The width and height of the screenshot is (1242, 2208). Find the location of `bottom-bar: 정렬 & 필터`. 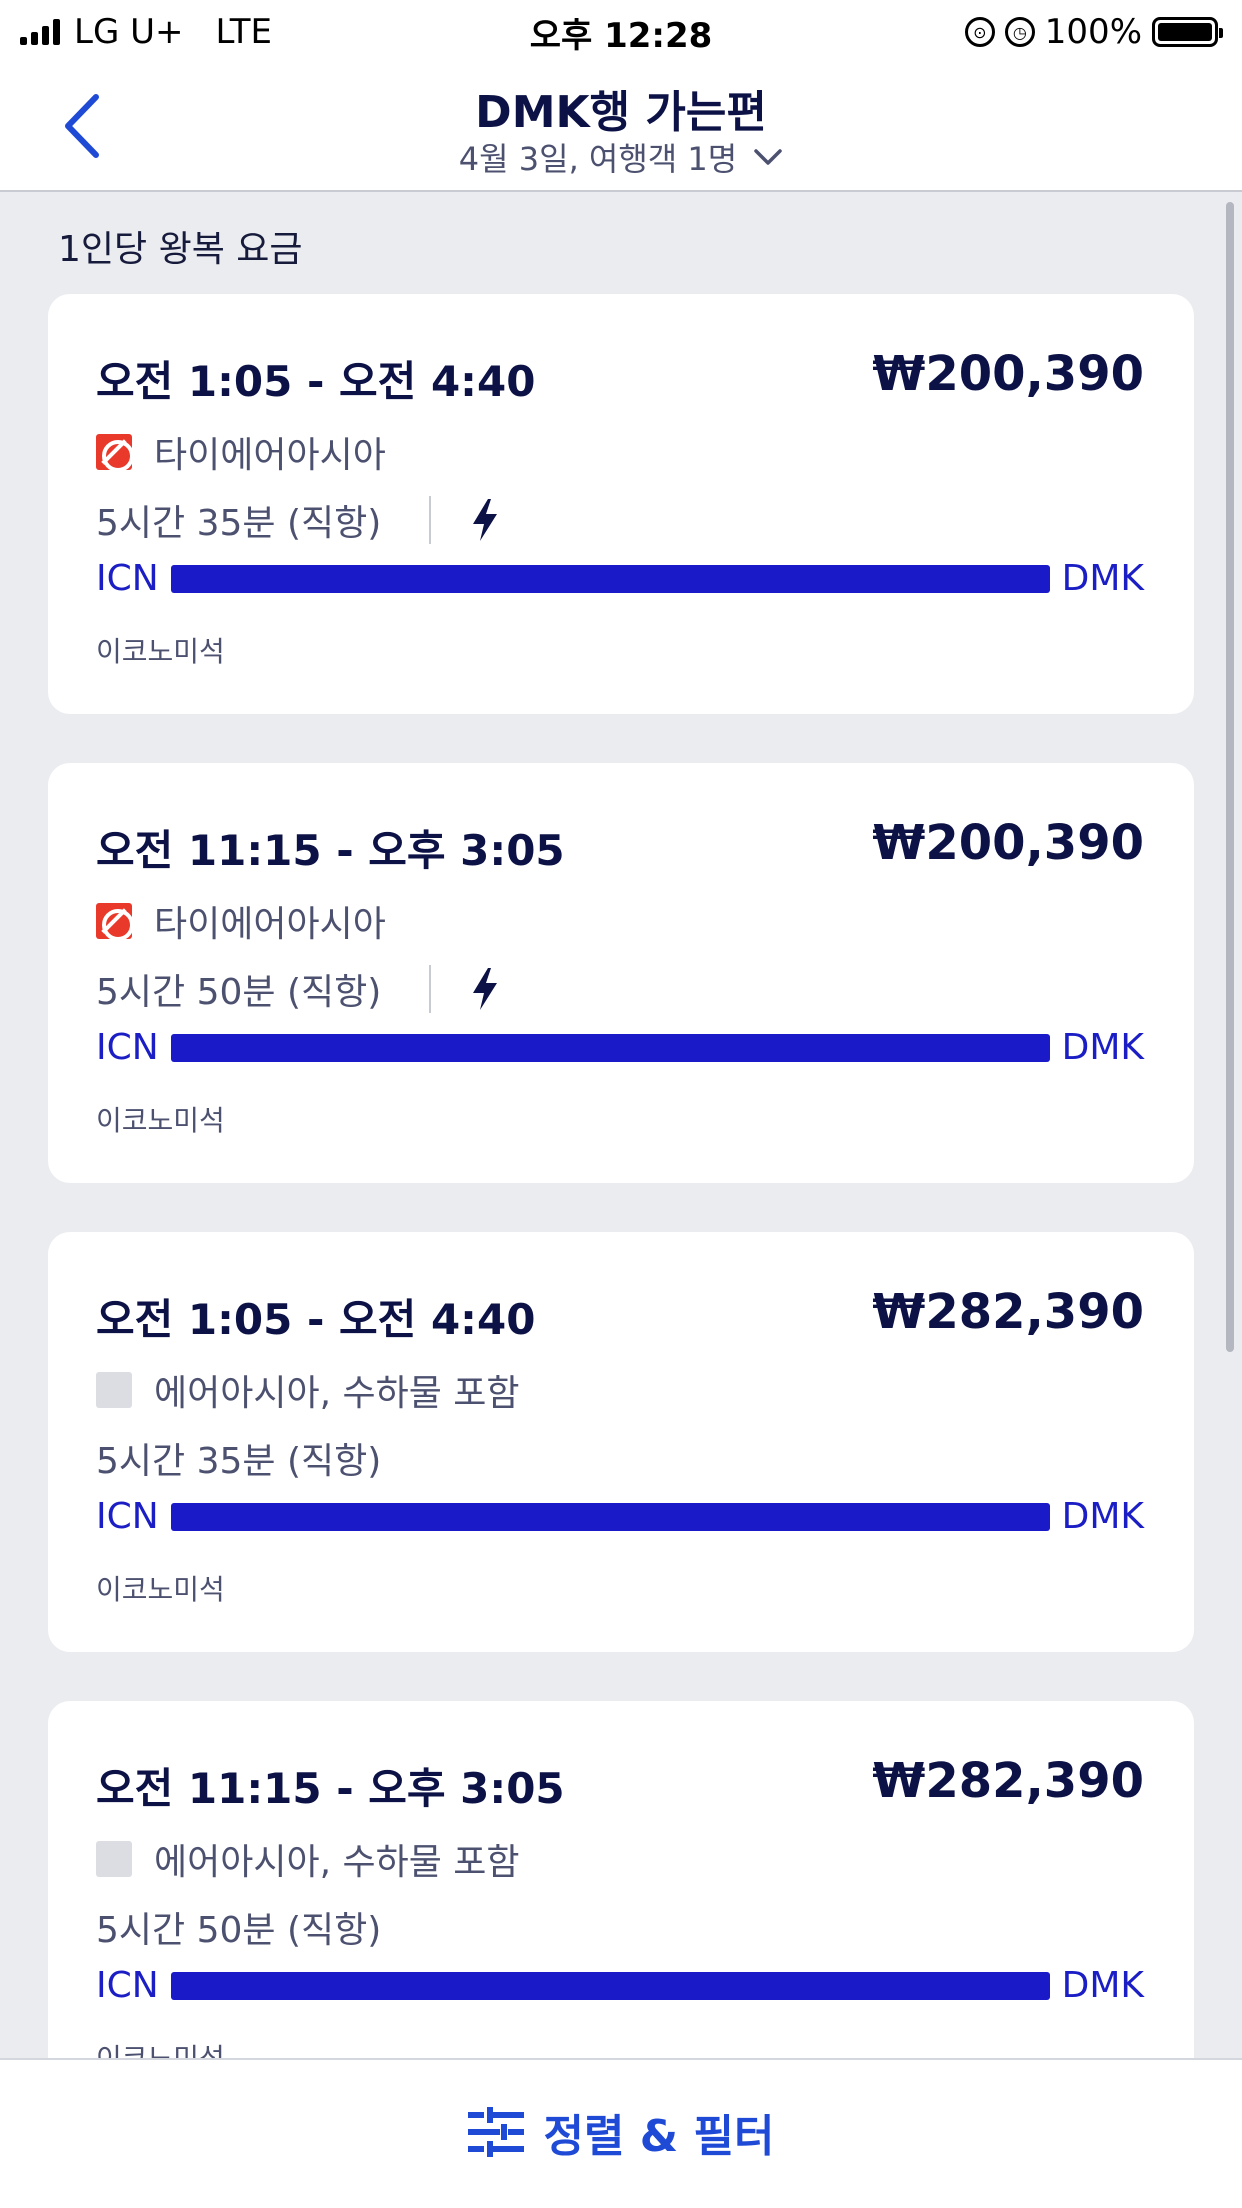

bottom-bar: 정렬 & 필터 is located at coordinates (621, 2133).